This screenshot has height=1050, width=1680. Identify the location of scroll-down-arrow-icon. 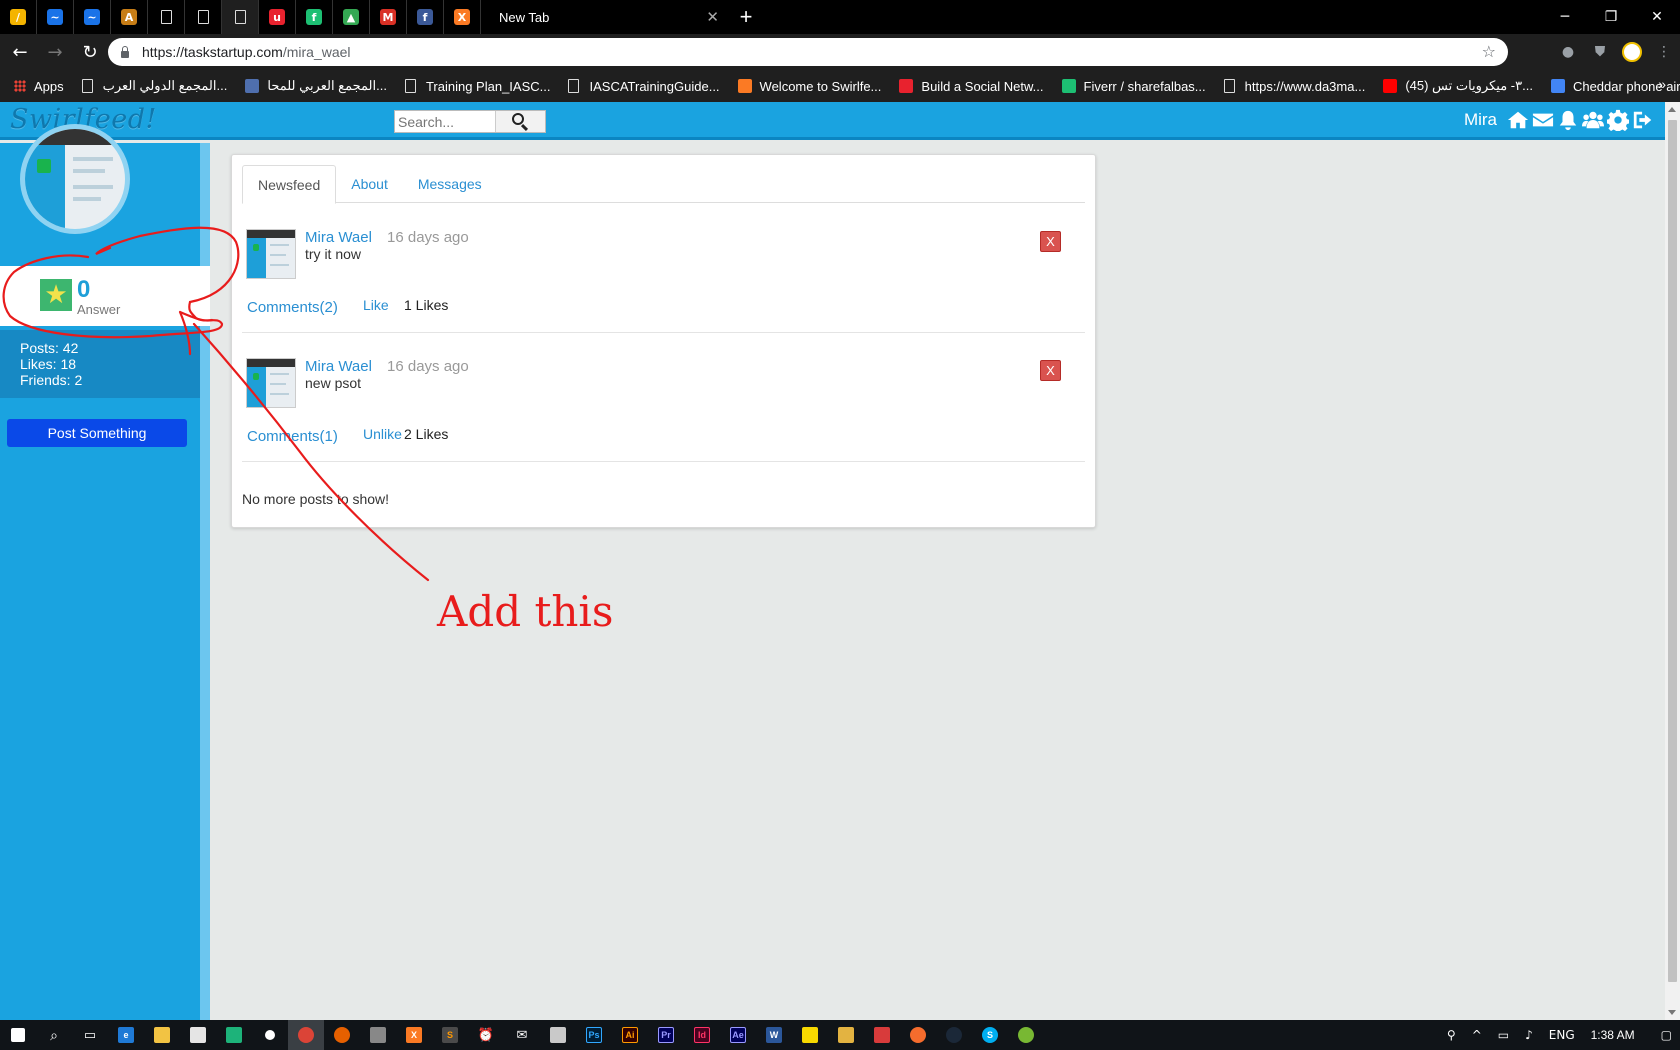
(1672, 1012).